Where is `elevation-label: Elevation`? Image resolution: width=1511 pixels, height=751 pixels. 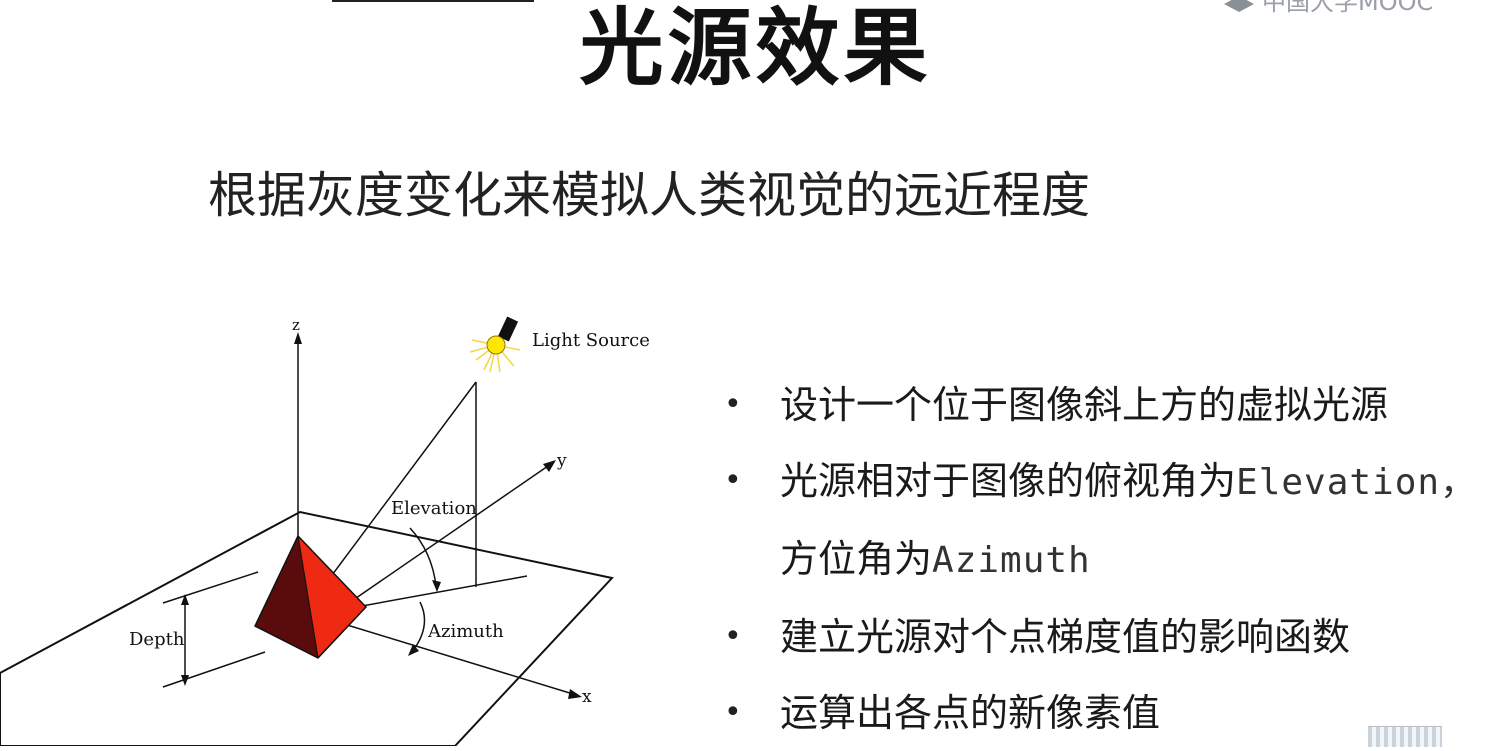
elevation-label: Elevation is located at coordinates (434, 508).